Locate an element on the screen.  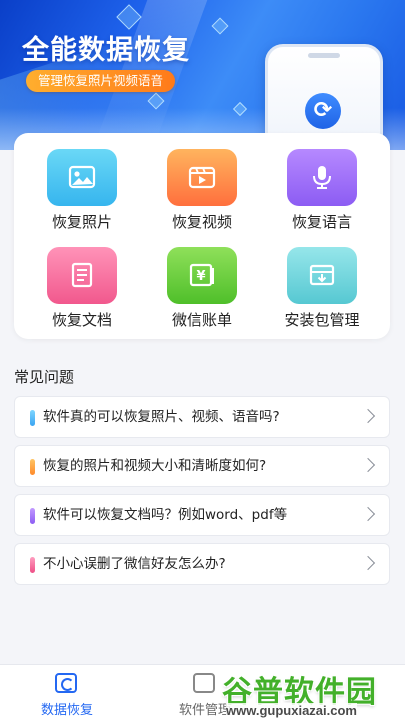
feature-label: 安装包管理 is located at coordinates (322, 320).